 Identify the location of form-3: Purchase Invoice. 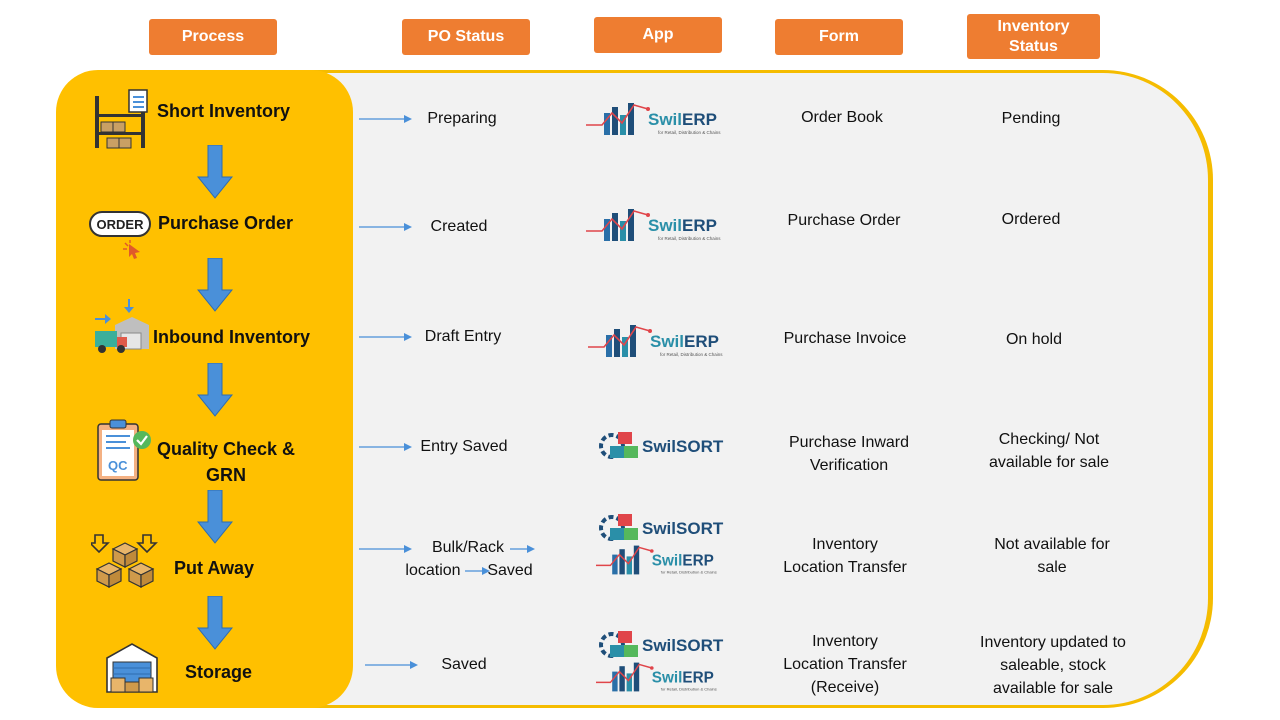
(845, 338).